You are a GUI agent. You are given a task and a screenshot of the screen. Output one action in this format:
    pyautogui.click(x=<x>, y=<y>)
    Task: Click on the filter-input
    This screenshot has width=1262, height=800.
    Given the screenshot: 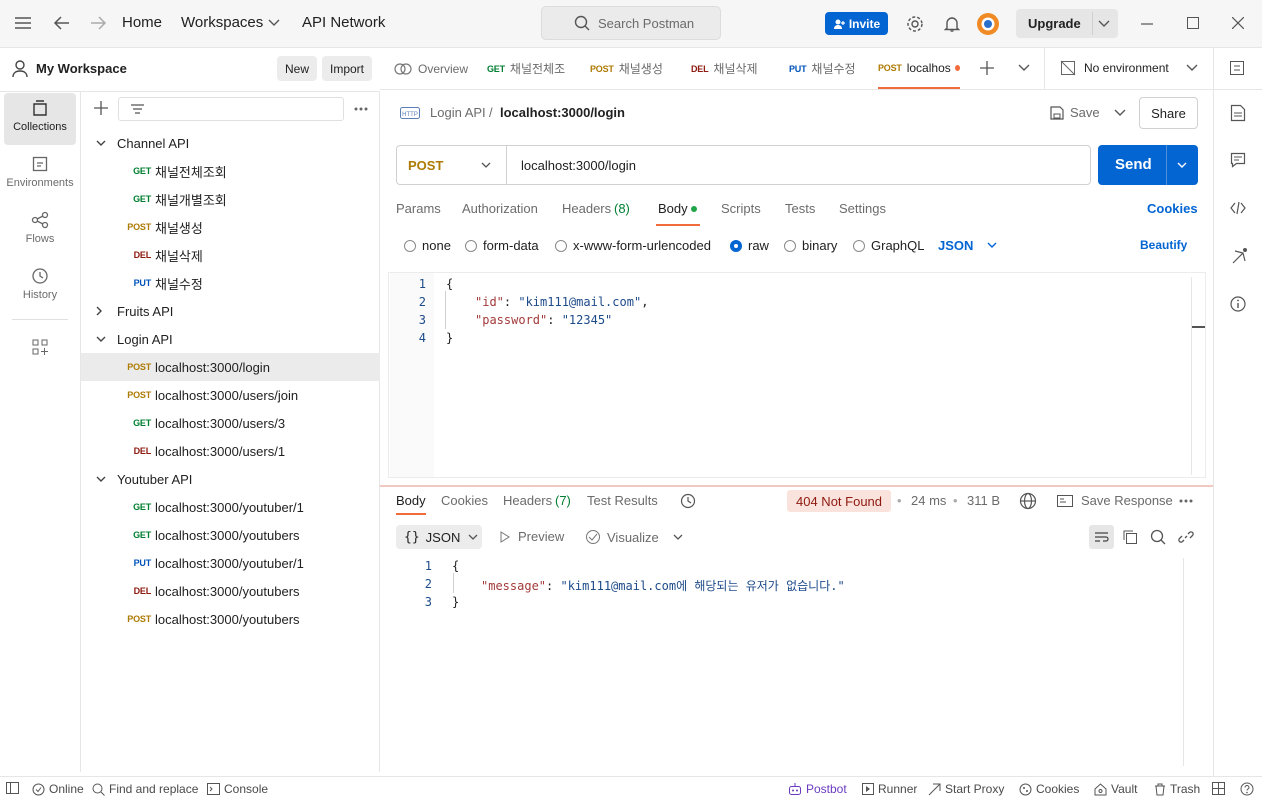 What is the action you would take?
    pyautogui.click(x=231, y=109)
    